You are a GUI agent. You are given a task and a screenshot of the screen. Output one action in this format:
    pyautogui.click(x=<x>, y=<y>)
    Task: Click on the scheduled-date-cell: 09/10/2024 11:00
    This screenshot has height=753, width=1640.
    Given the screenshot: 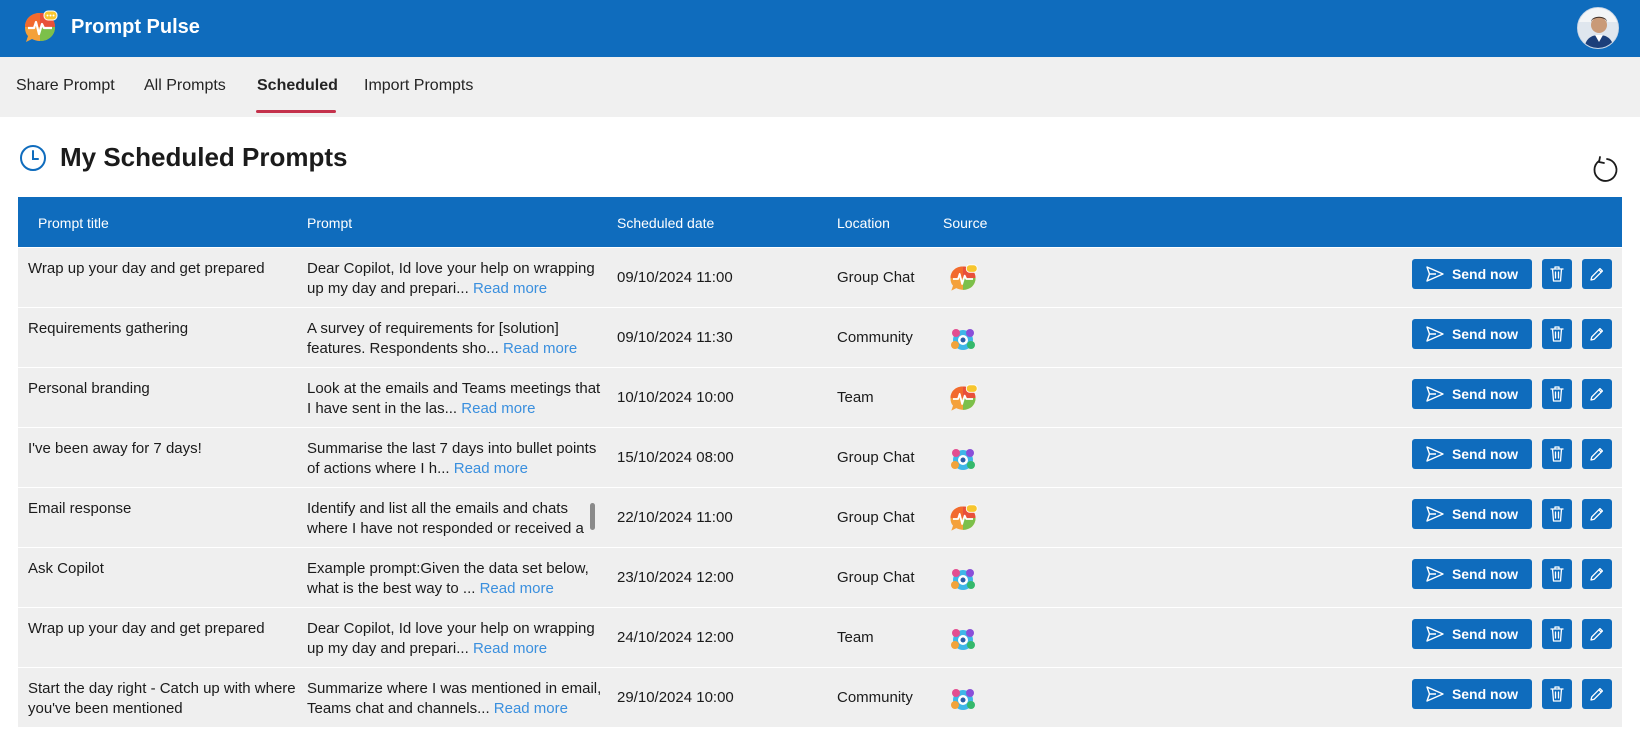 What is the action you would take?
    pyautogui.click(x=675, y=277)
    